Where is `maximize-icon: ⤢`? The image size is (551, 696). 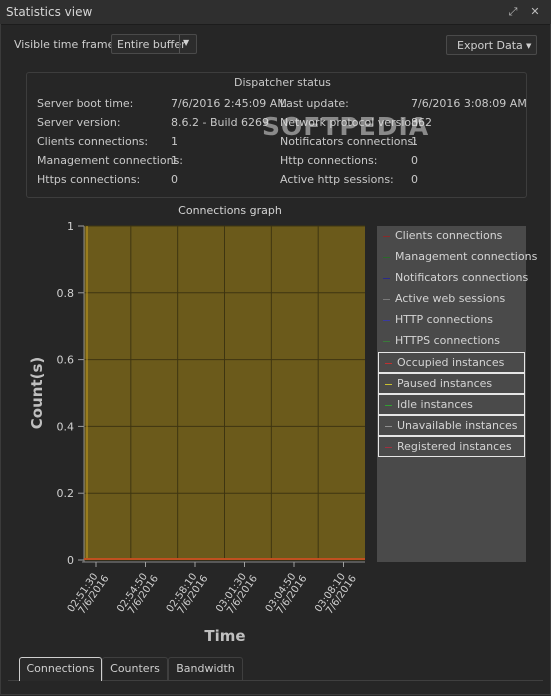
maximize-icon: ⤢ is located at coordinates (513, 12).